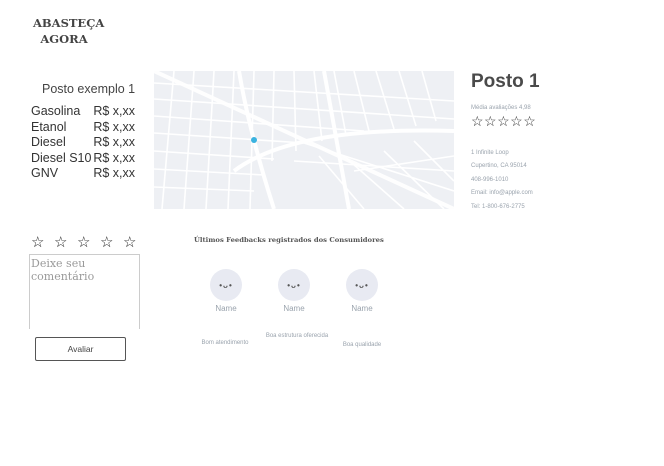  I want to click on average-rating-stars: ☆☆☆☆☆, so click(504, 121).